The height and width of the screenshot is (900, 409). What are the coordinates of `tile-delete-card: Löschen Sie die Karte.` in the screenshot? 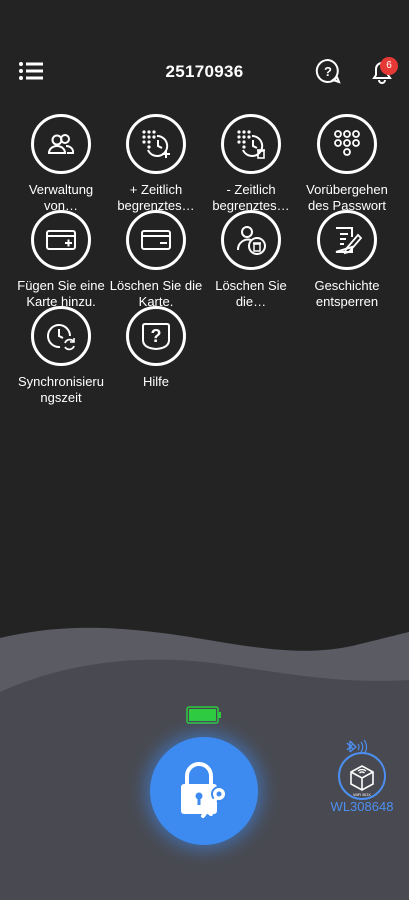 It's located at (156, 260).